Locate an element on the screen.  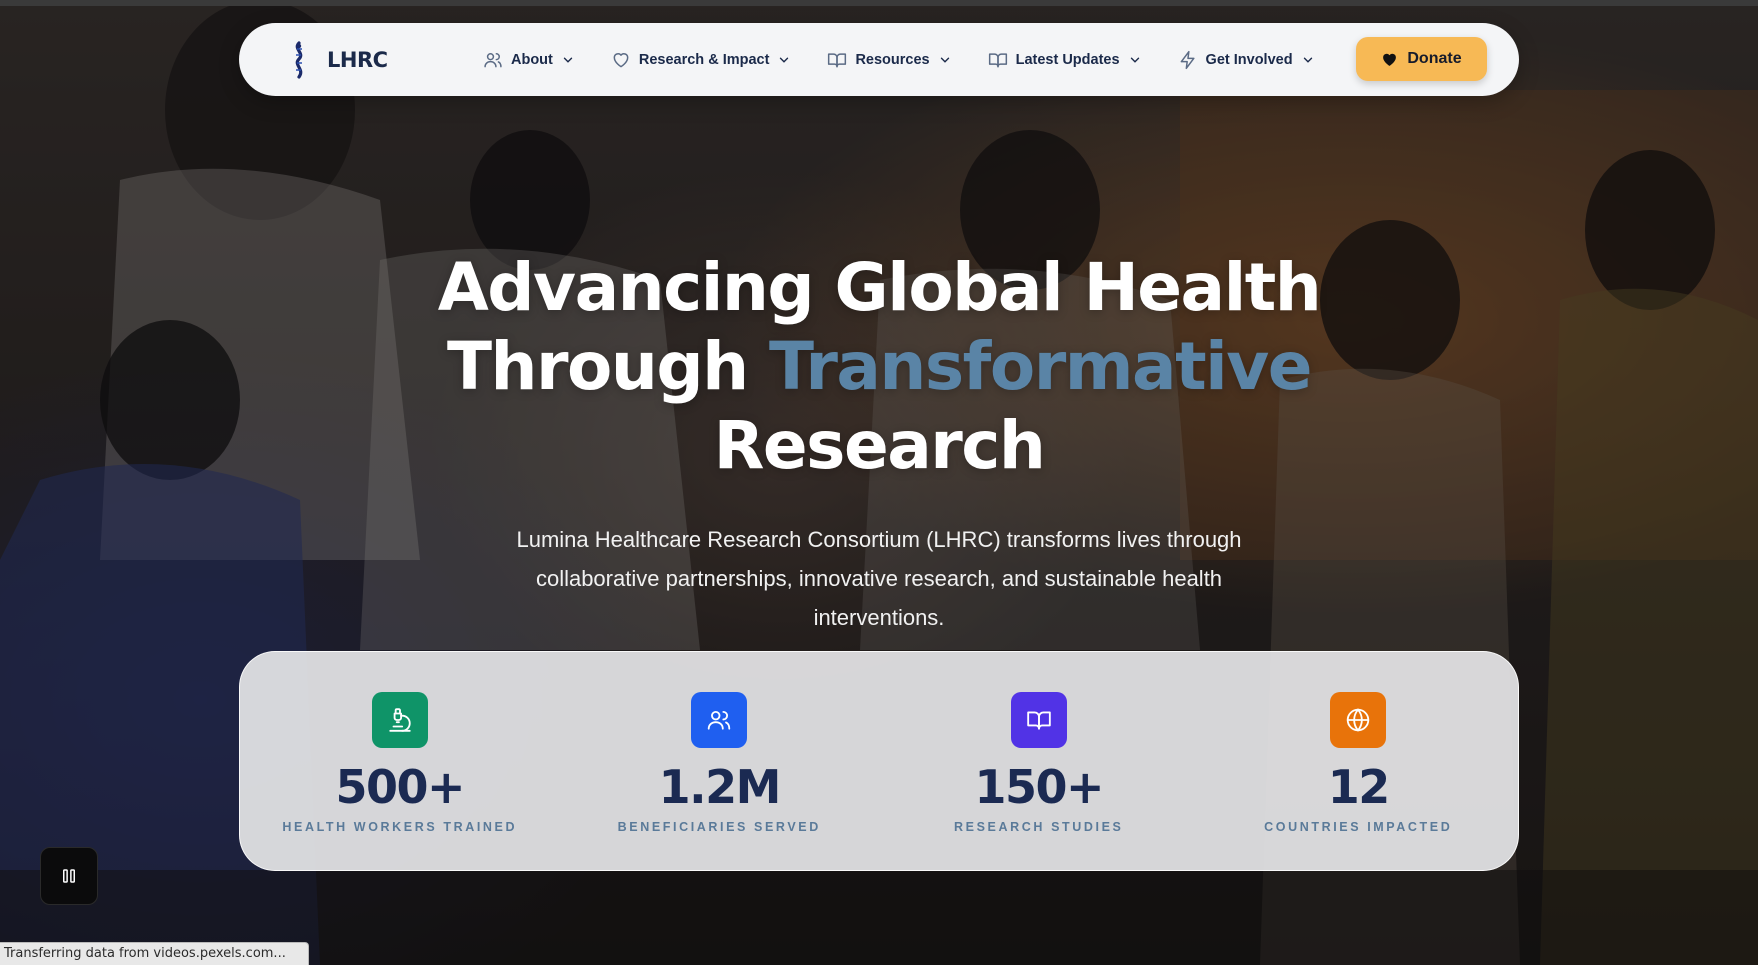
donate-label: Donate is located at coordinates (1434, 58).